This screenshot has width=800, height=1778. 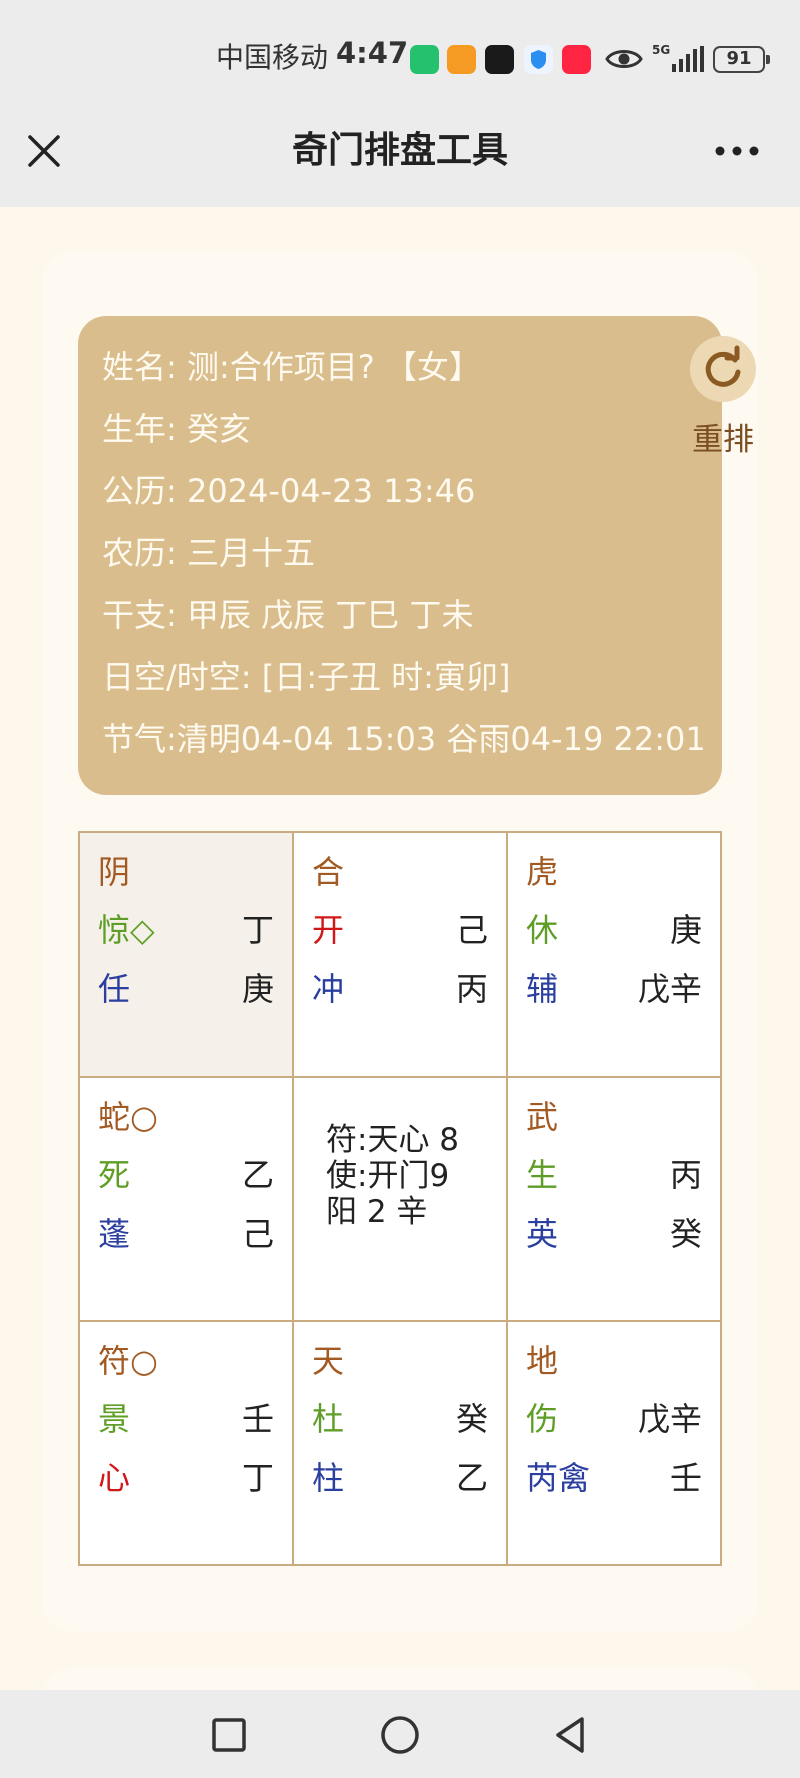 I want to click on back-button, so click(x=571, y=1735).